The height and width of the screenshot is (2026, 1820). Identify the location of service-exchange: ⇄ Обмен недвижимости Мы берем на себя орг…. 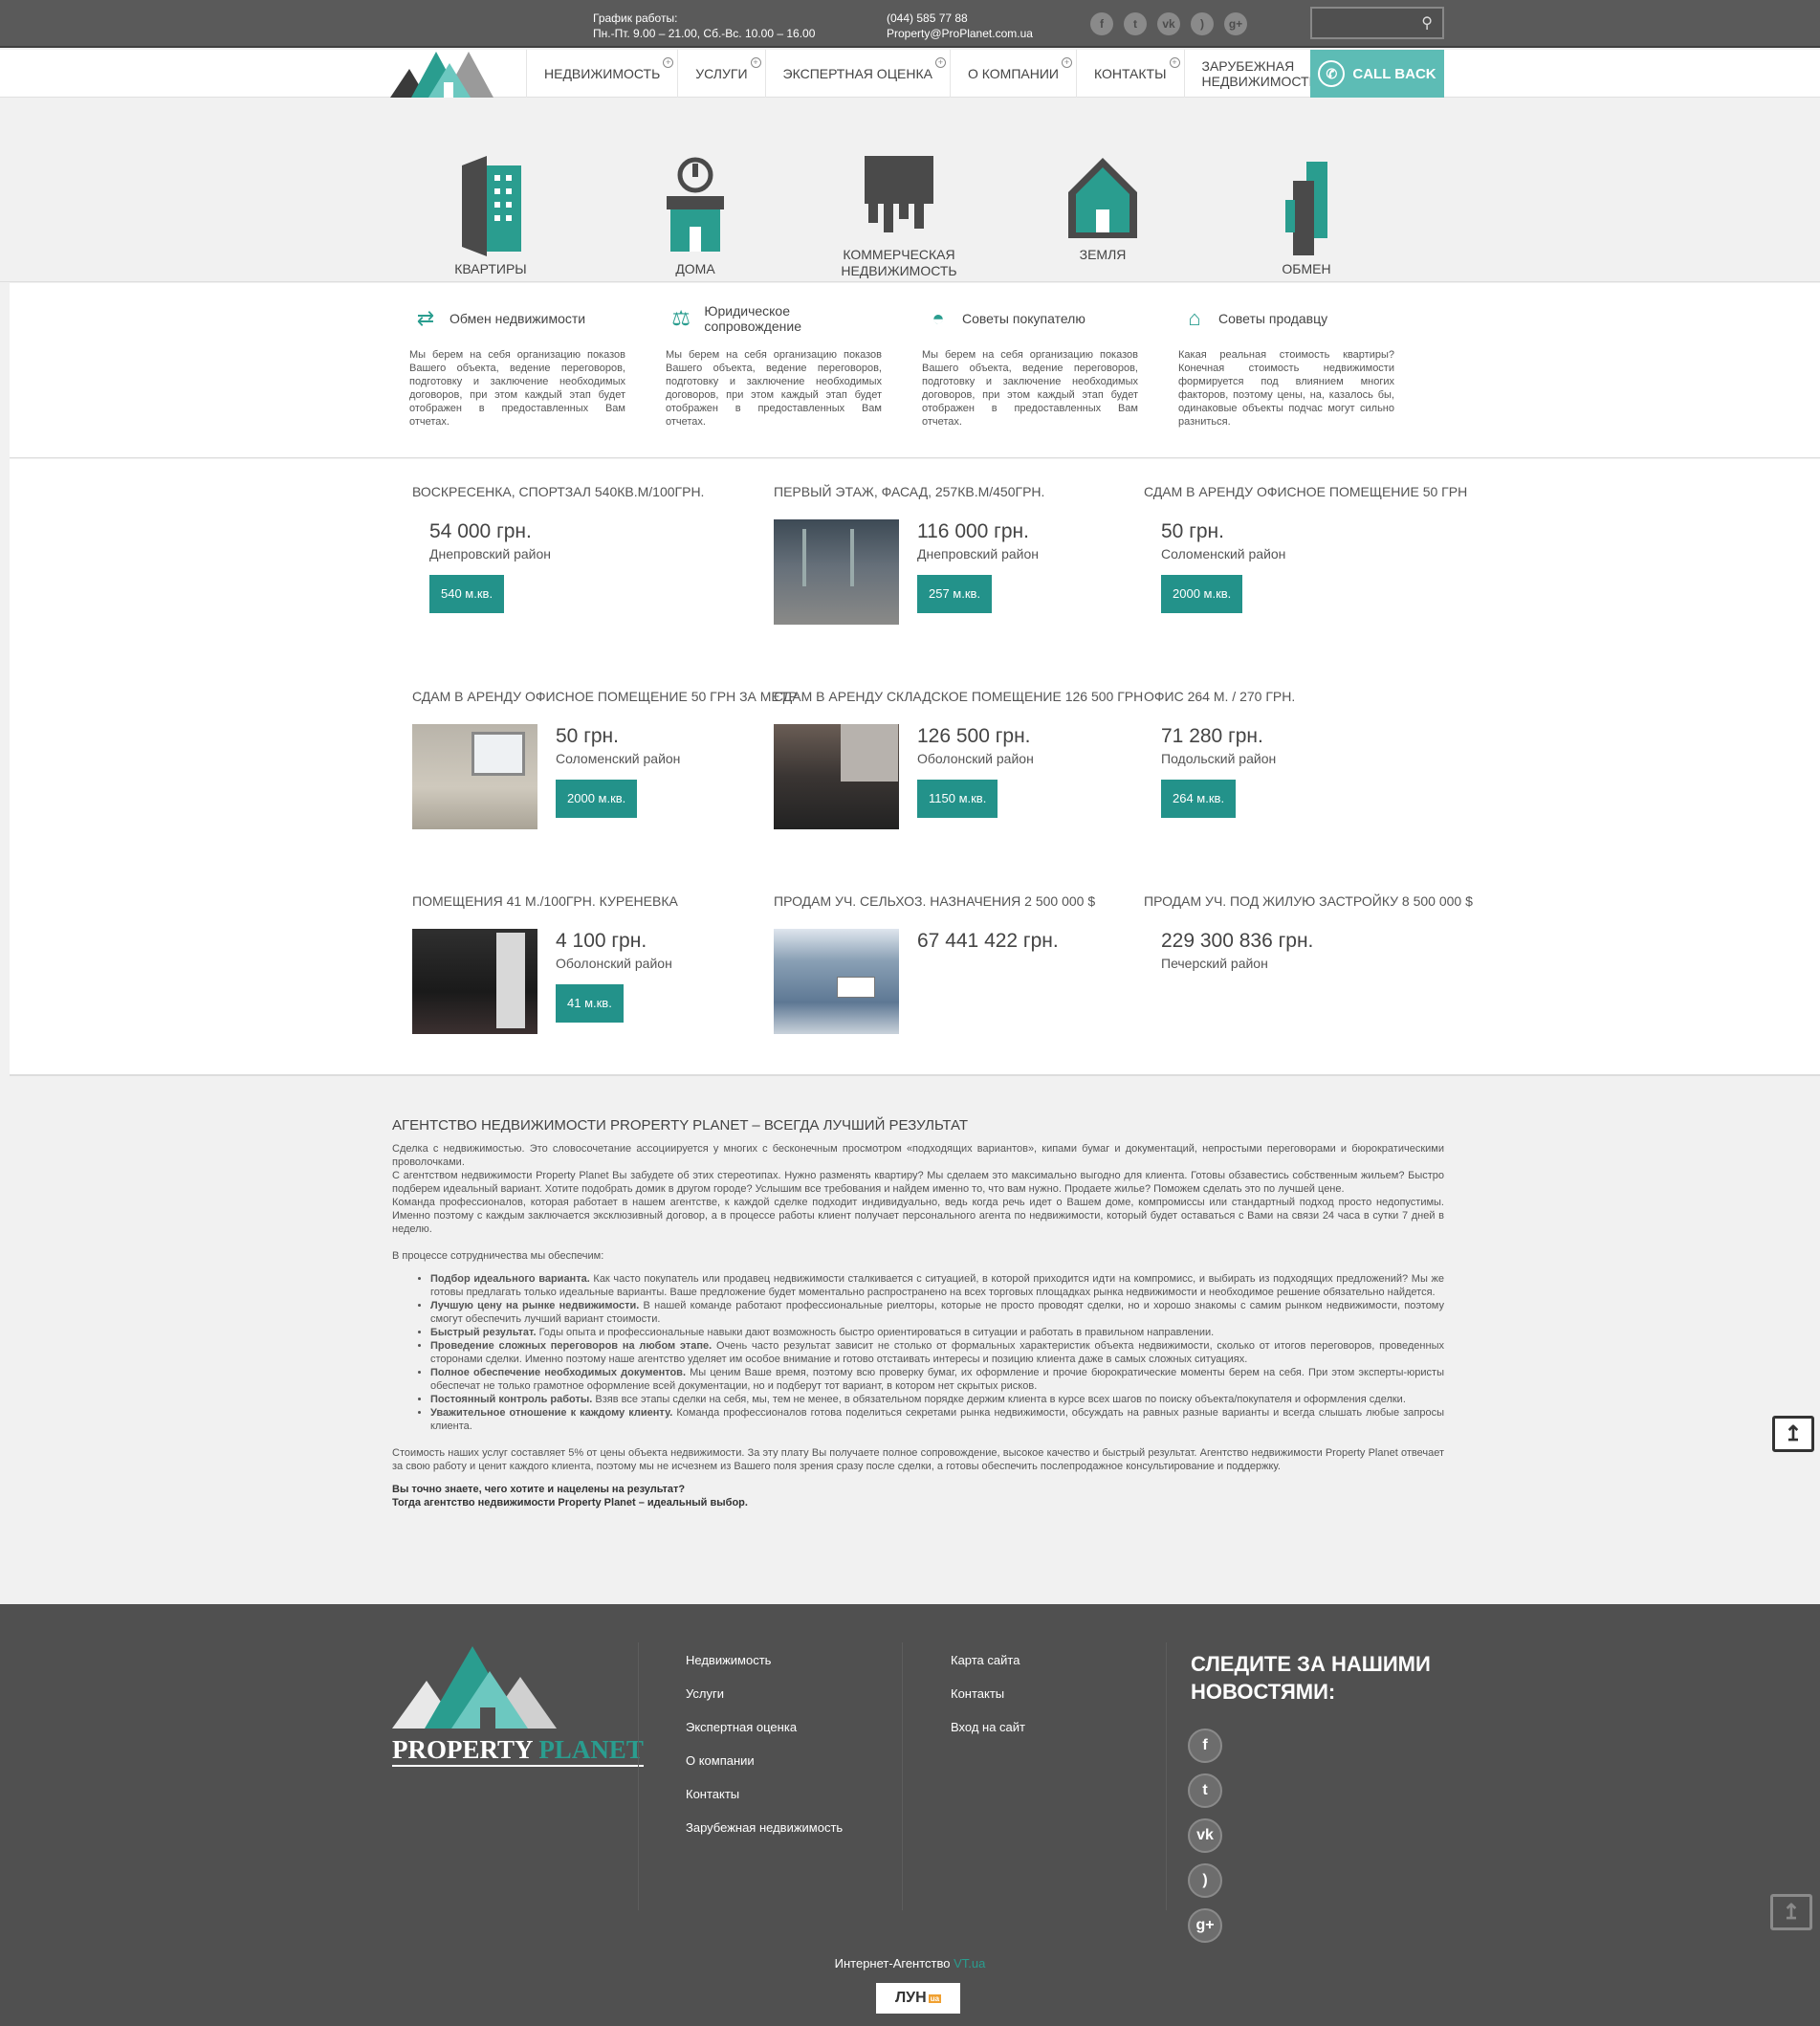
(517, 367).